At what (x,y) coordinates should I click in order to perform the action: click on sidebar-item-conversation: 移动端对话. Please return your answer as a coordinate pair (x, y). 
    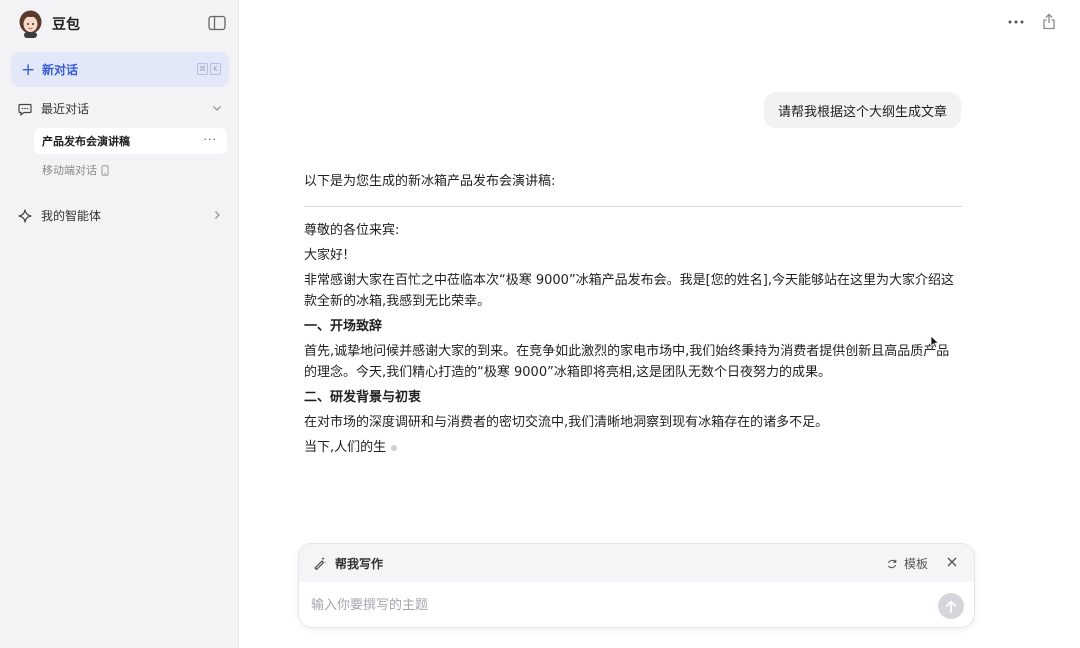
    Looking at the image, I should click on (75, 170).